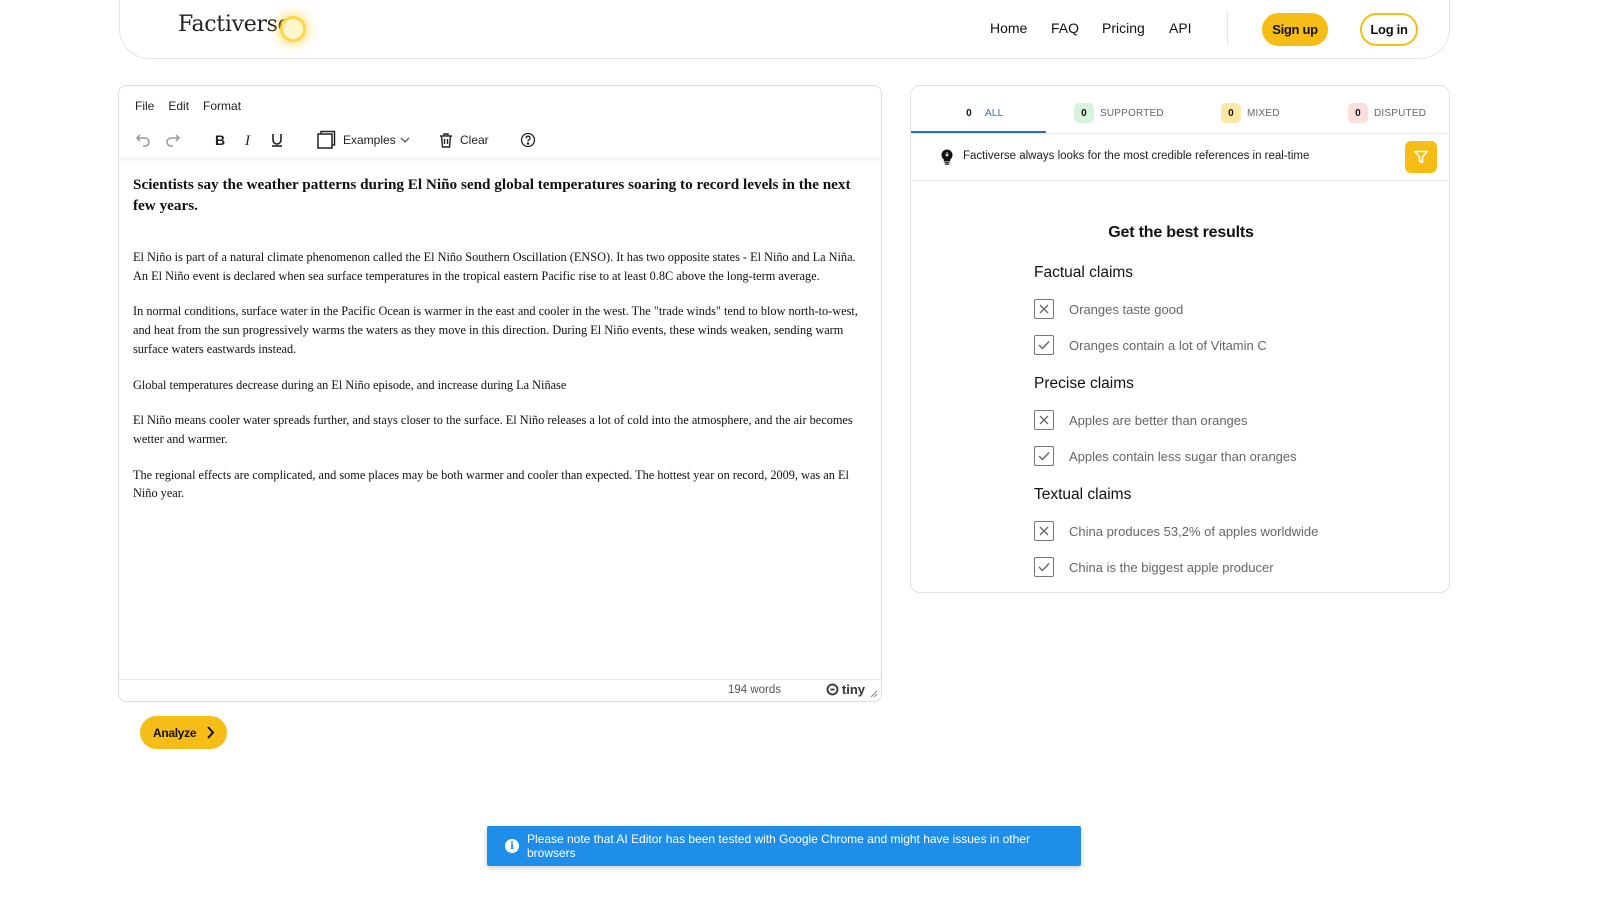 The height and width of the screenshot is (900, 1600). I want to click on tab-mixed: 0 MIXED, so click(1250, 113).